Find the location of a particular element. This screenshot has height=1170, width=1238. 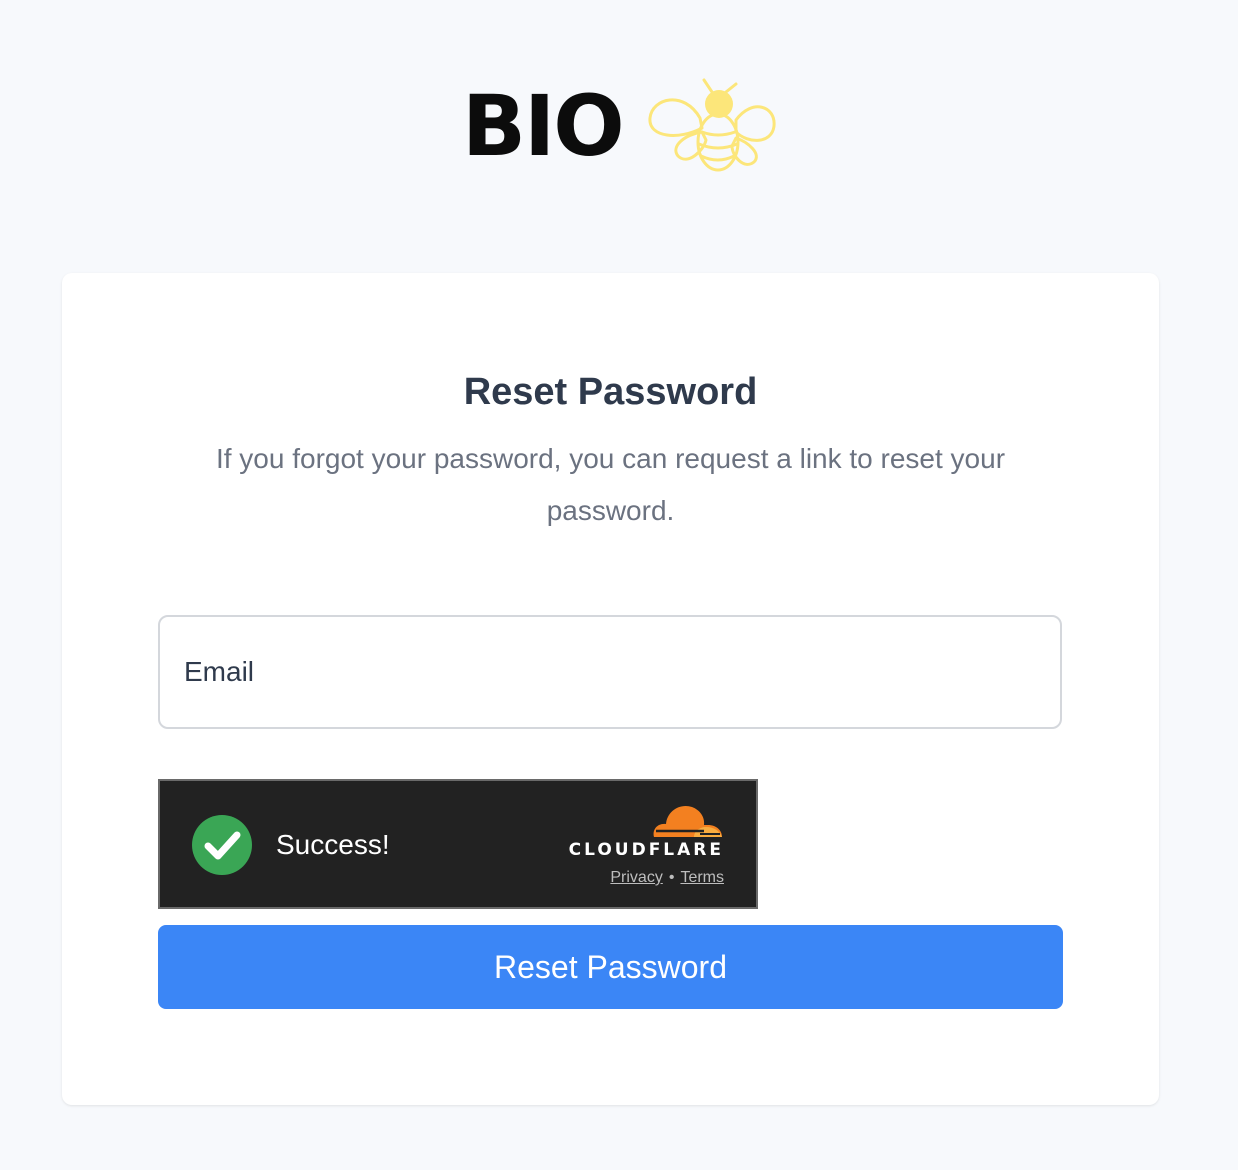

privacy-link: Privacy is located at coordinates (636, 877).